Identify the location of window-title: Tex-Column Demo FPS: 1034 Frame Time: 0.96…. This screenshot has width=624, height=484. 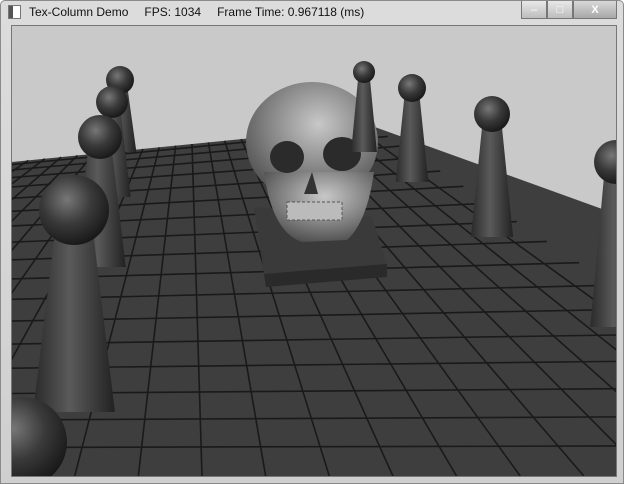
(204, 12).